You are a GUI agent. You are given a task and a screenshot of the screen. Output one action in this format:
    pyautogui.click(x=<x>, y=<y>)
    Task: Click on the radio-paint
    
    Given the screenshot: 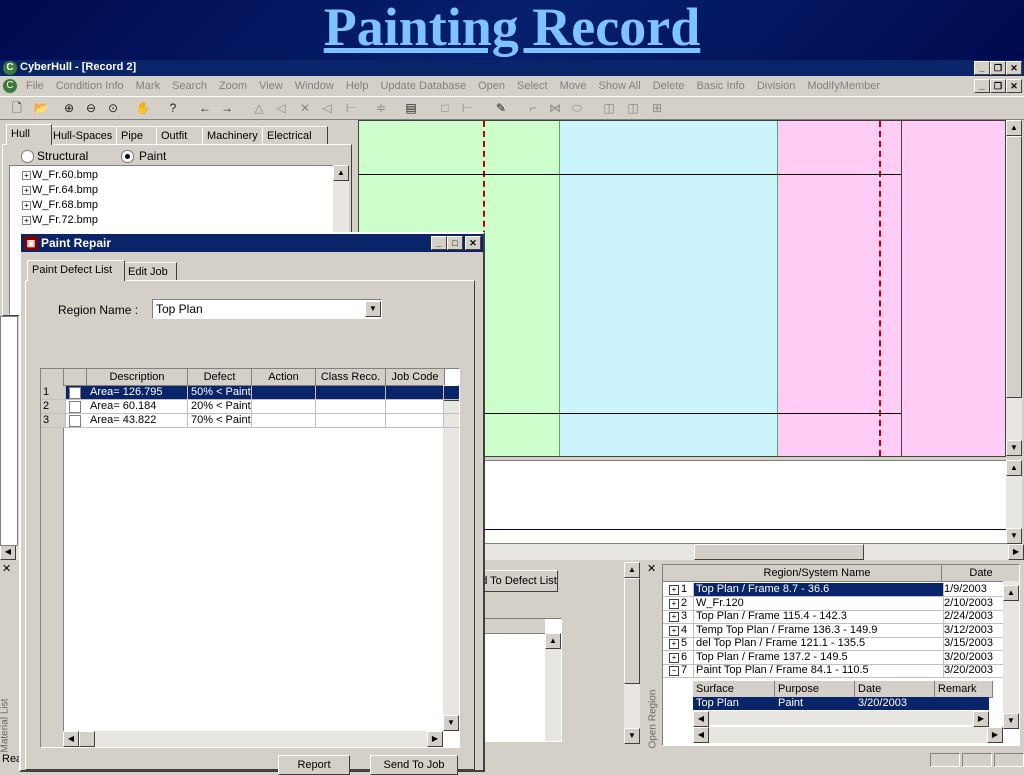 What is the action you would take?
    pyautogui.click(x=127, y=156)
    